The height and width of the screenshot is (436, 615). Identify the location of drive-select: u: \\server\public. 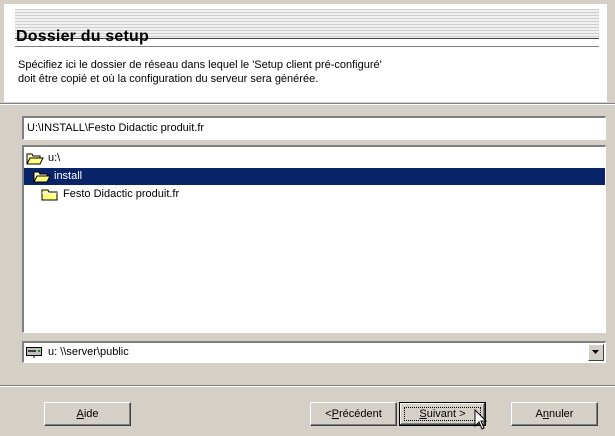
(314, 352).